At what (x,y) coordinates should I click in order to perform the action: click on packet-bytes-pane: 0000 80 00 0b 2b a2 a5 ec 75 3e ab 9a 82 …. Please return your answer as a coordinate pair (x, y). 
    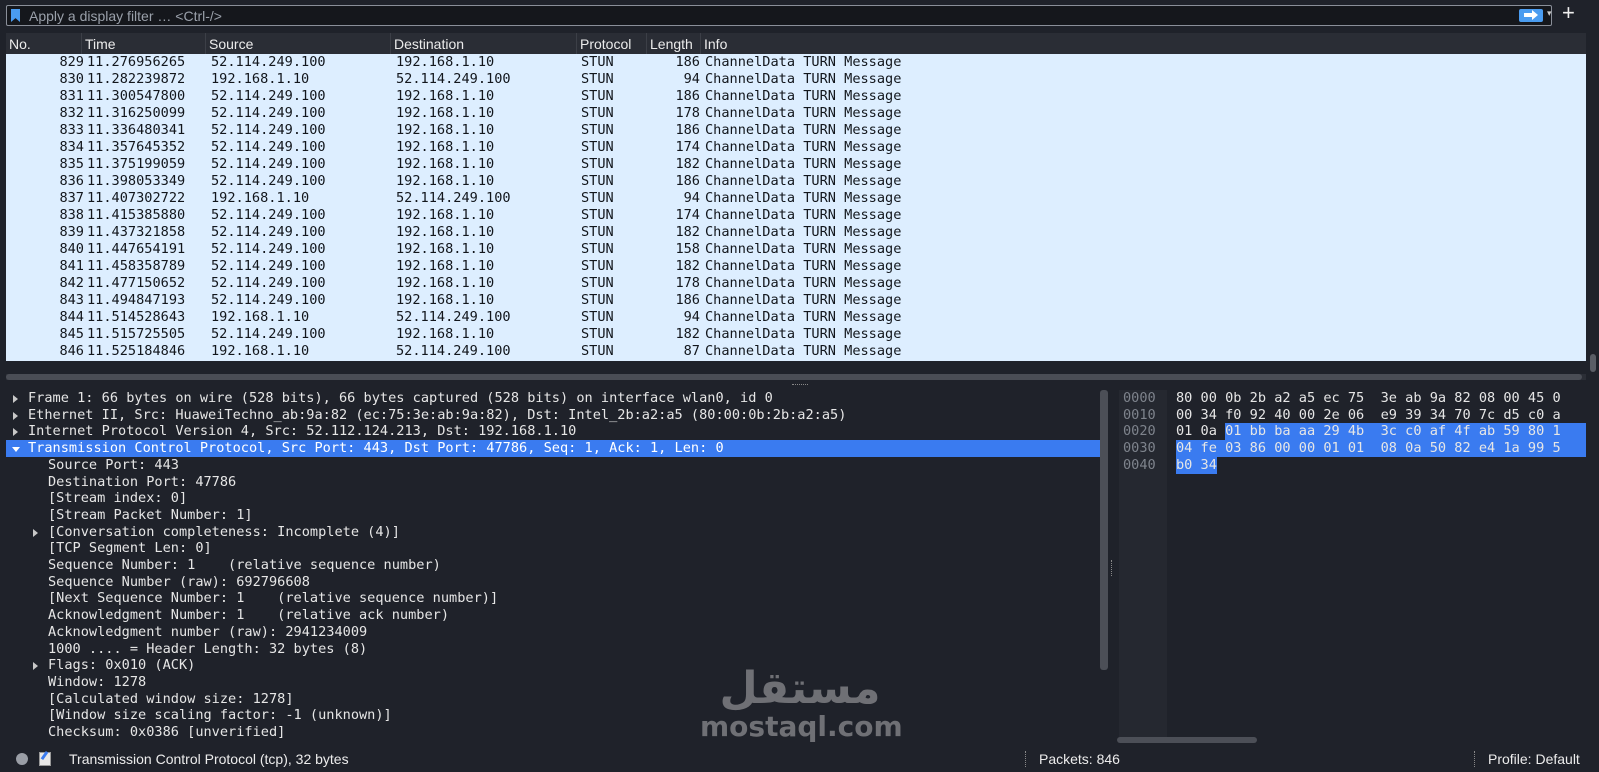
    Looking at the image, I should click on (1359, 566).